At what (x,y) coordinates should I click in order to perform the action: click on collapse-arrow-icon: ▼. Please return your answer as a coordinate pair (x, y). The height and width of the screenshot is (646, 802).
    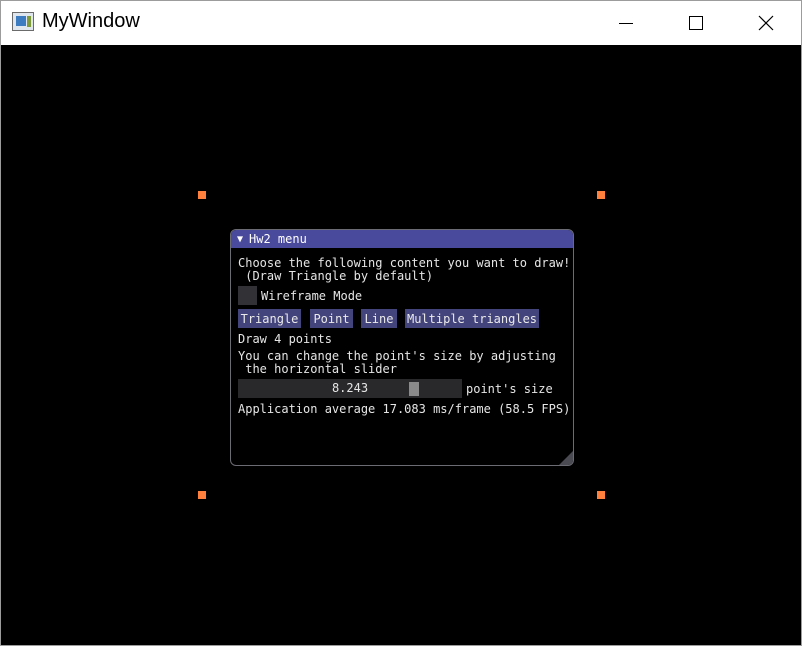
    Looking at the image, I should click on (240, 239).